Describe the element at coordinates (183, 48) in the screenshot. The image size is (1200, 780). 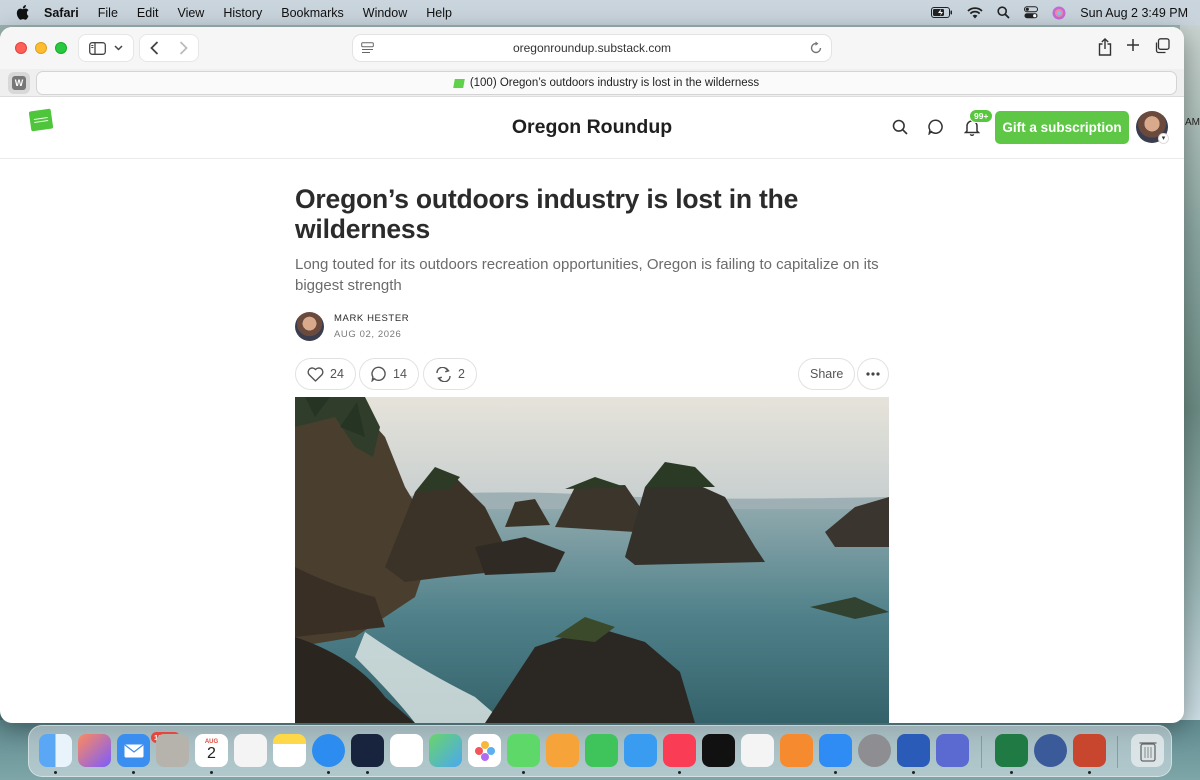
I see `forward-arrow-icon` at that location.